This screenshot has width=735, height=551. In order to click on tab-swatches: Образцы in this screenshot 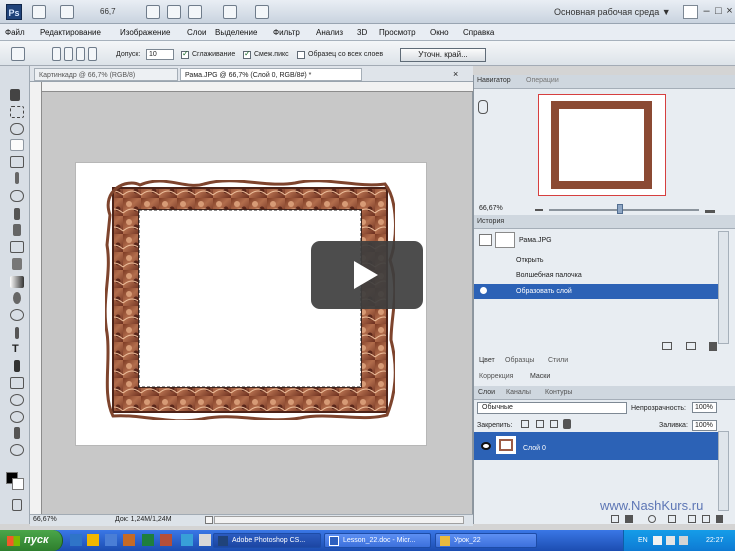, I will do `click(519, 360)`.